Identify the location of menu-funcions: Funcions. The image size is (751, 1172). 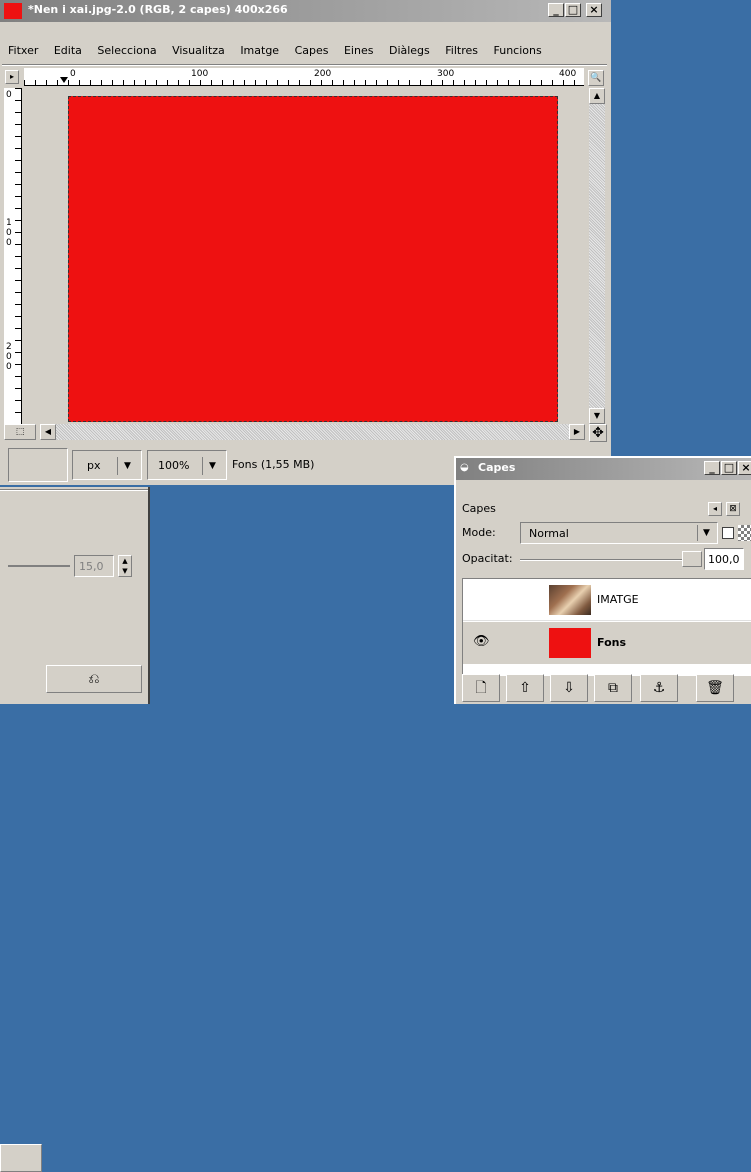
(518, 51).